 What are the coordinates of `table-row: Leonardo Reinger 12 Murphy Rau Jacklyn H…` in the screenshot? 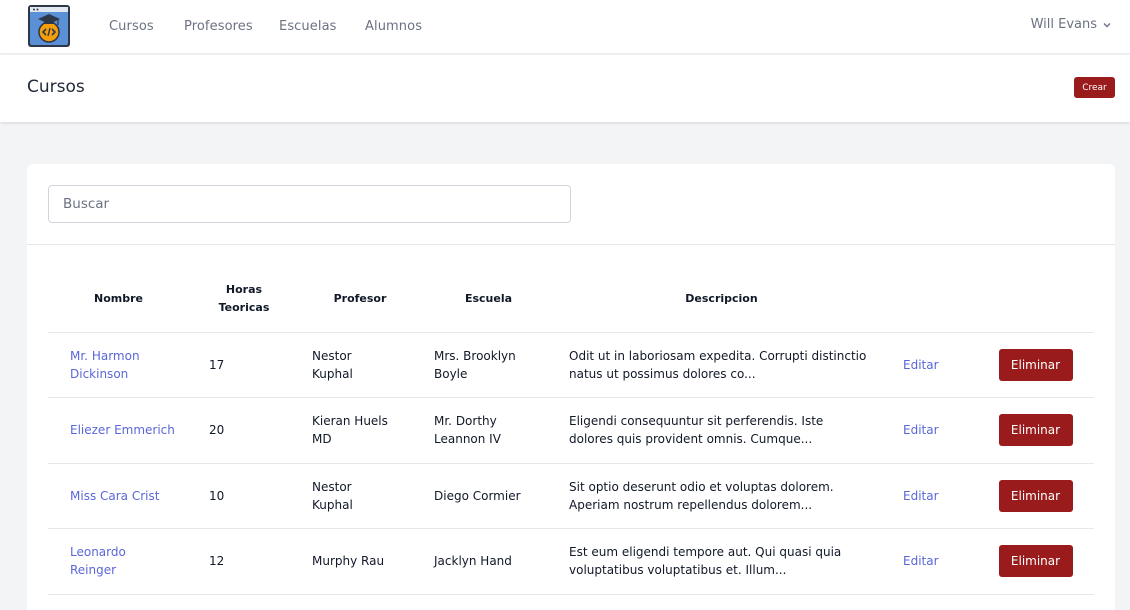 It's located at (571, 561).